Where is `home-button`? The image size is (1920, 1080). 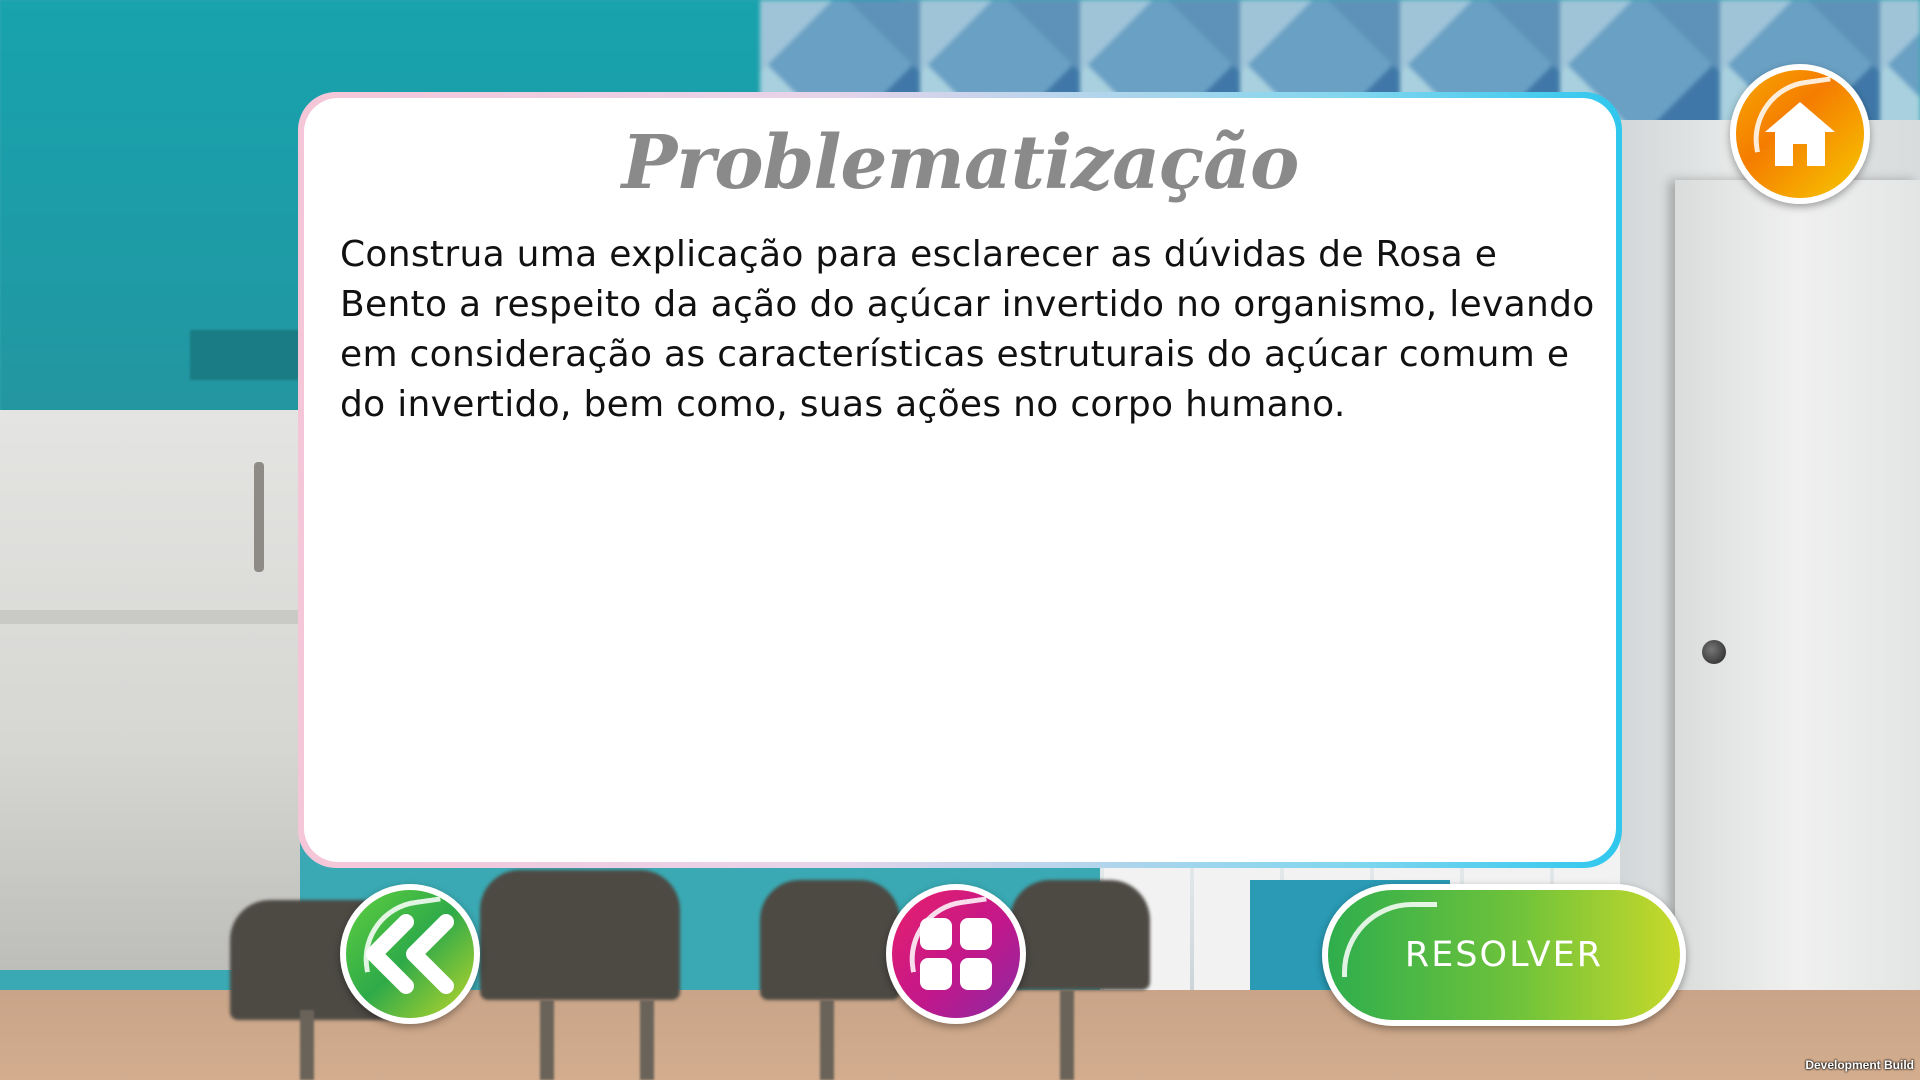 home-button is located at coordinates (1800, 134).